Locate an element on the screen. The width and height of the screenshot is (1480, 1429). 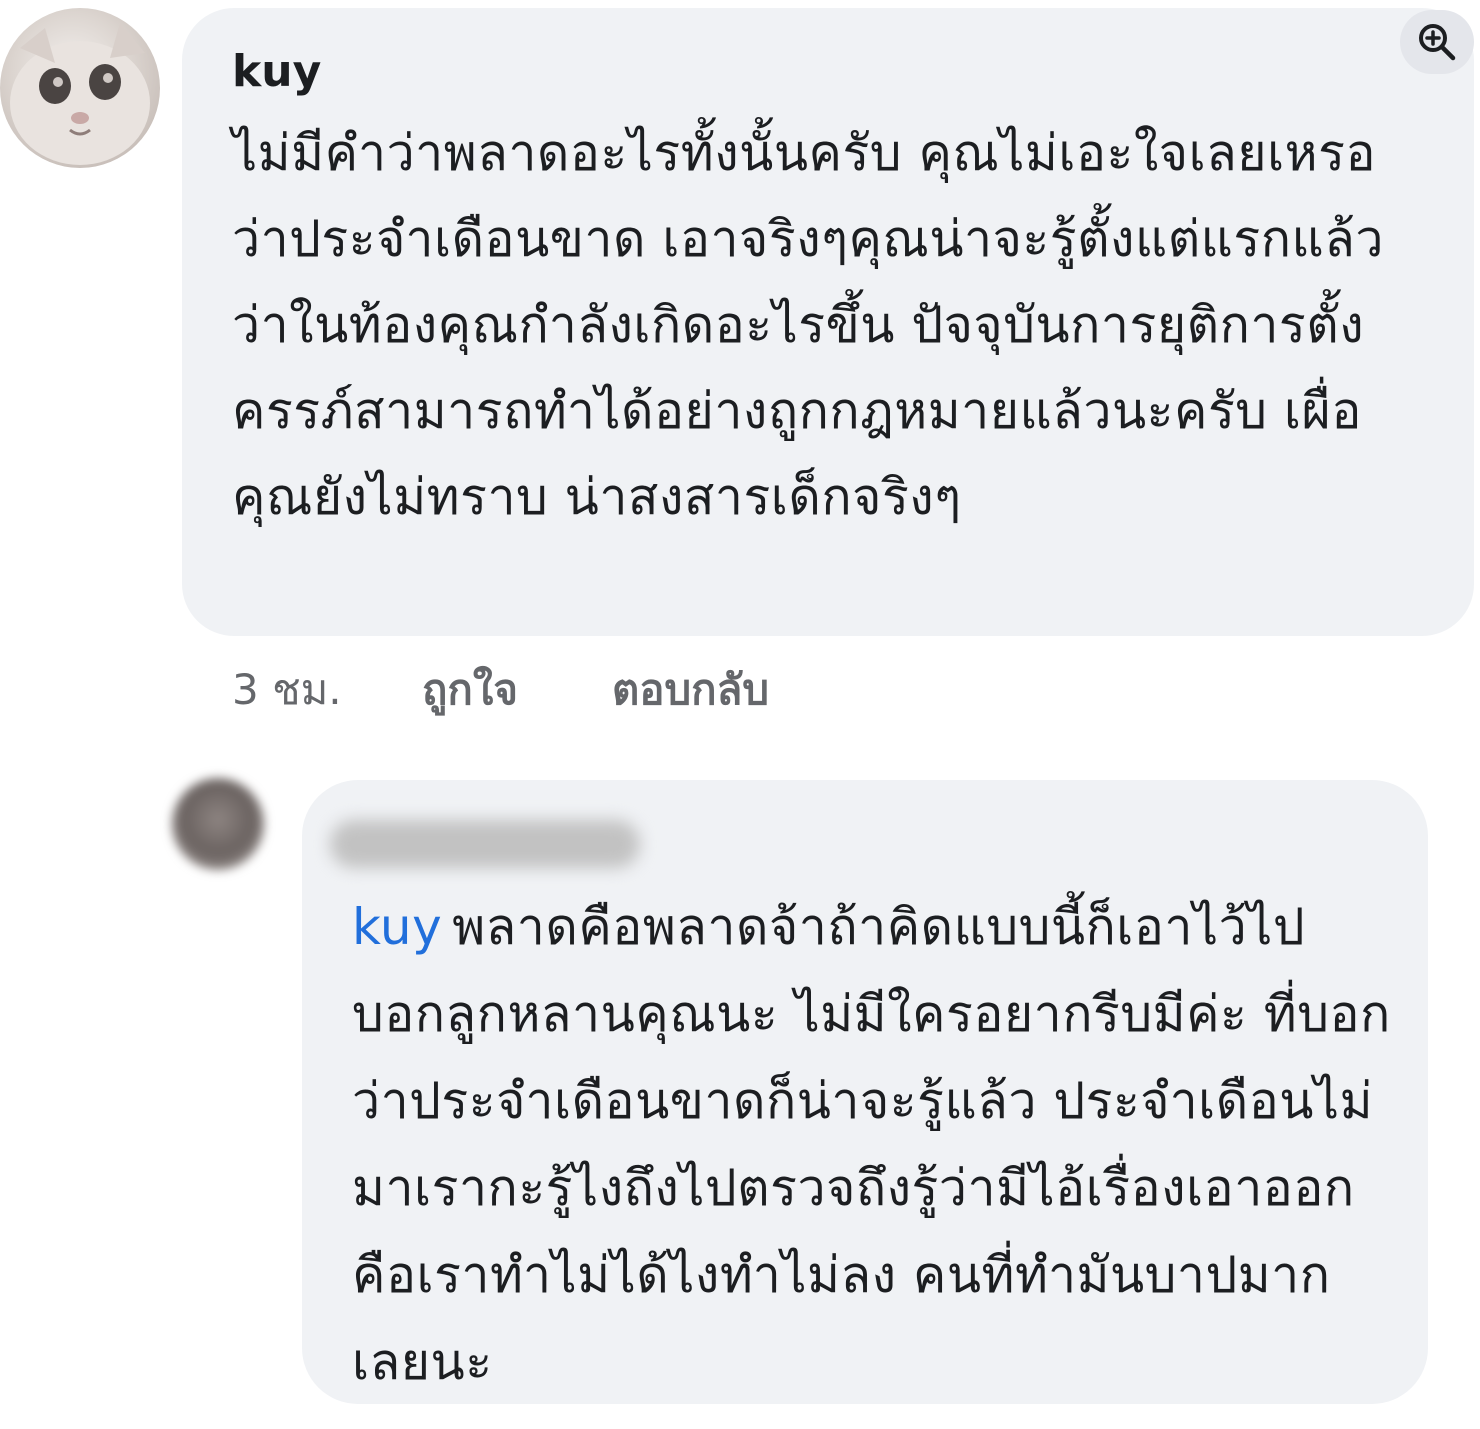
comment-author: kuy is located at coordinates (833, 72).